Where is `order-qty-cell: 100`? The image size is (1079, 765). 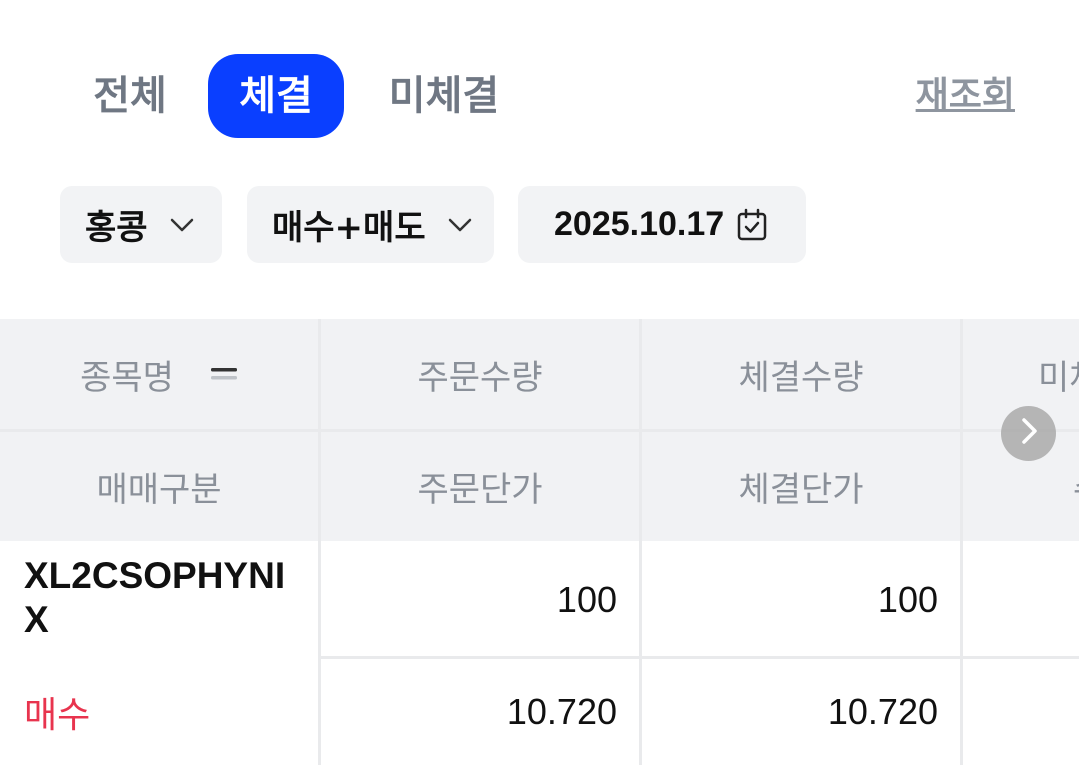
order-qty-cell: 100 is located at coordinates (480, 600).